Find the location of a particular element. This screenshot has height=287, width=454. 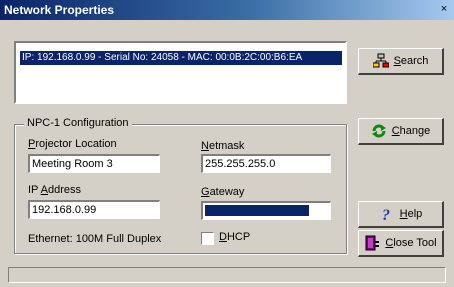

help-button: ? Help is located at coordinates (401, 214).